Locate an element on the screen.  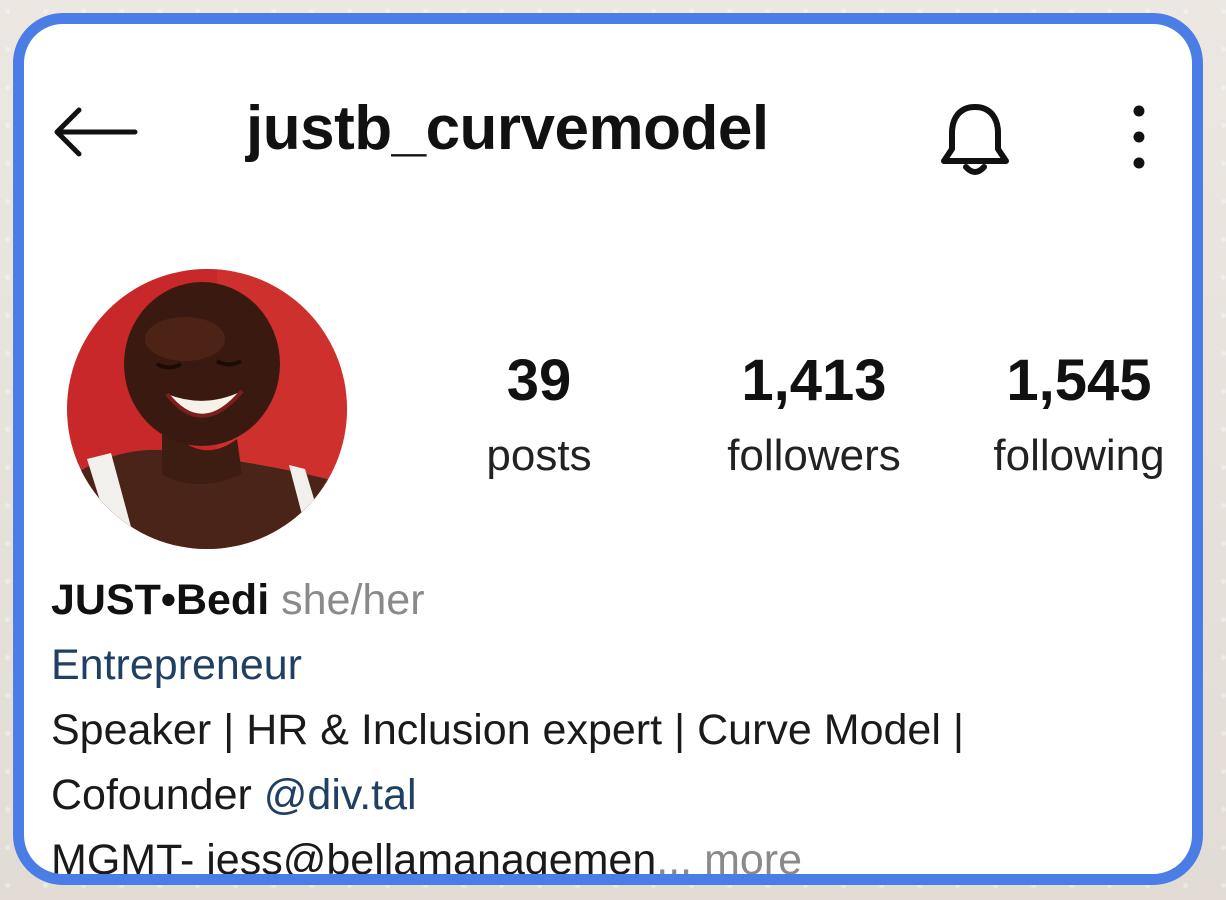
more-link: more is located at coordinates (753, 855).